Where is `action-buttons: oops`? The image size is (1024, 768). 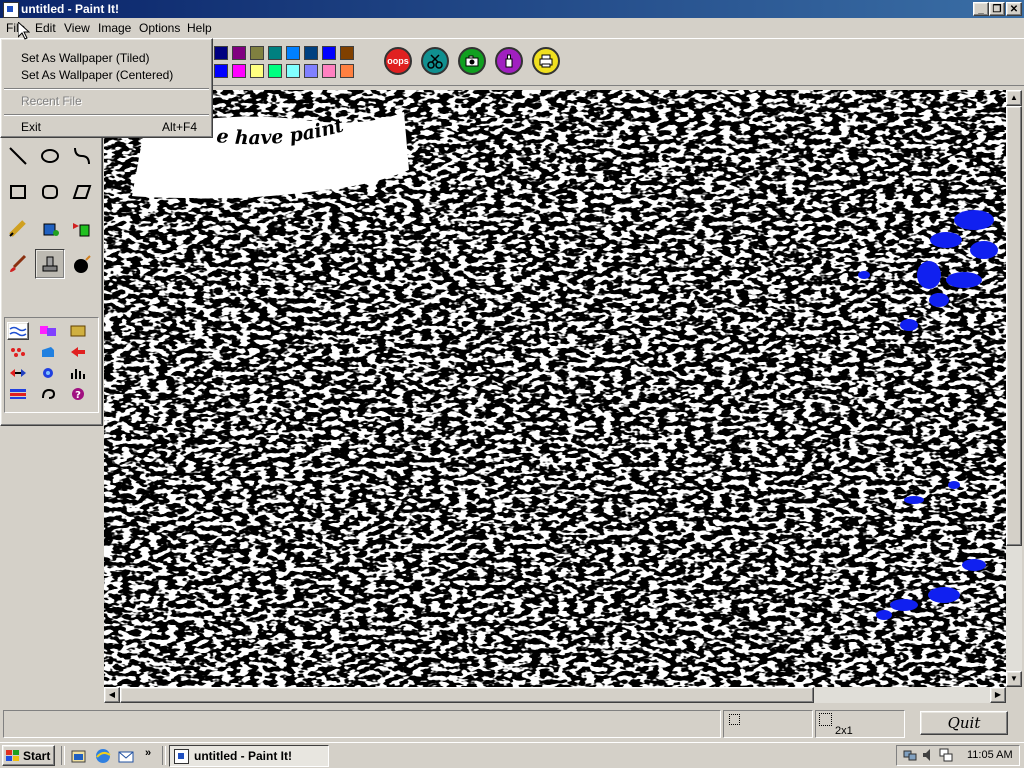
action-buttons: oops is located at coordinates (472, 61).